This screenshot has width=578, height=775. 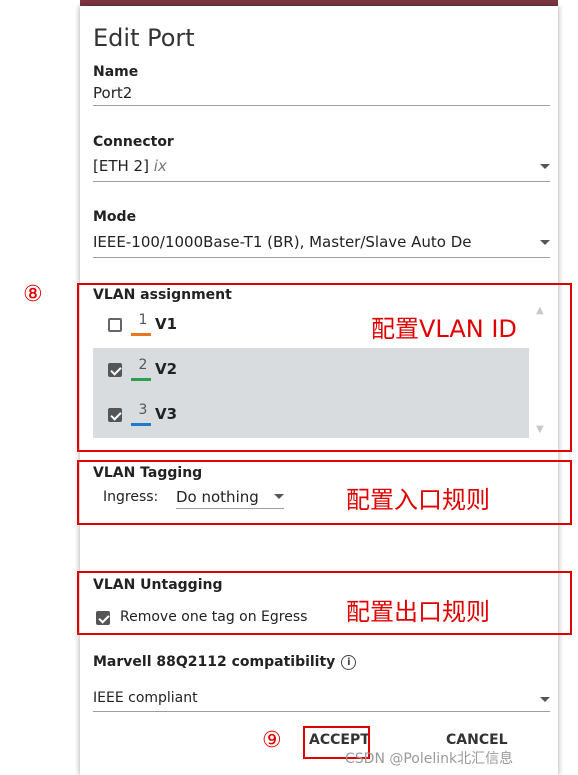 What do you see at coordinates (214, 662) in the screenshot?
I see `compat-label-text: Marvell 88Q2112 compatibility` at bounding box center [214, 662].